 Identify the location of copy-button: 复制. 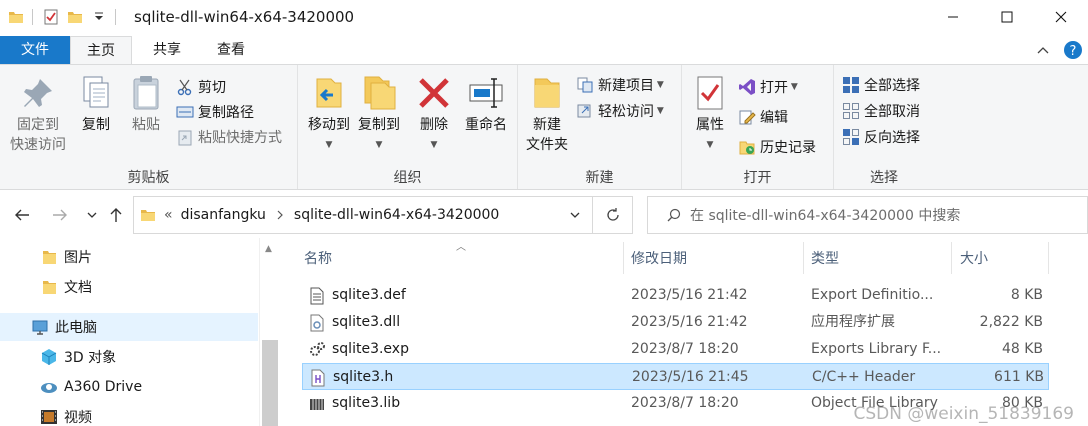
(96, 104).